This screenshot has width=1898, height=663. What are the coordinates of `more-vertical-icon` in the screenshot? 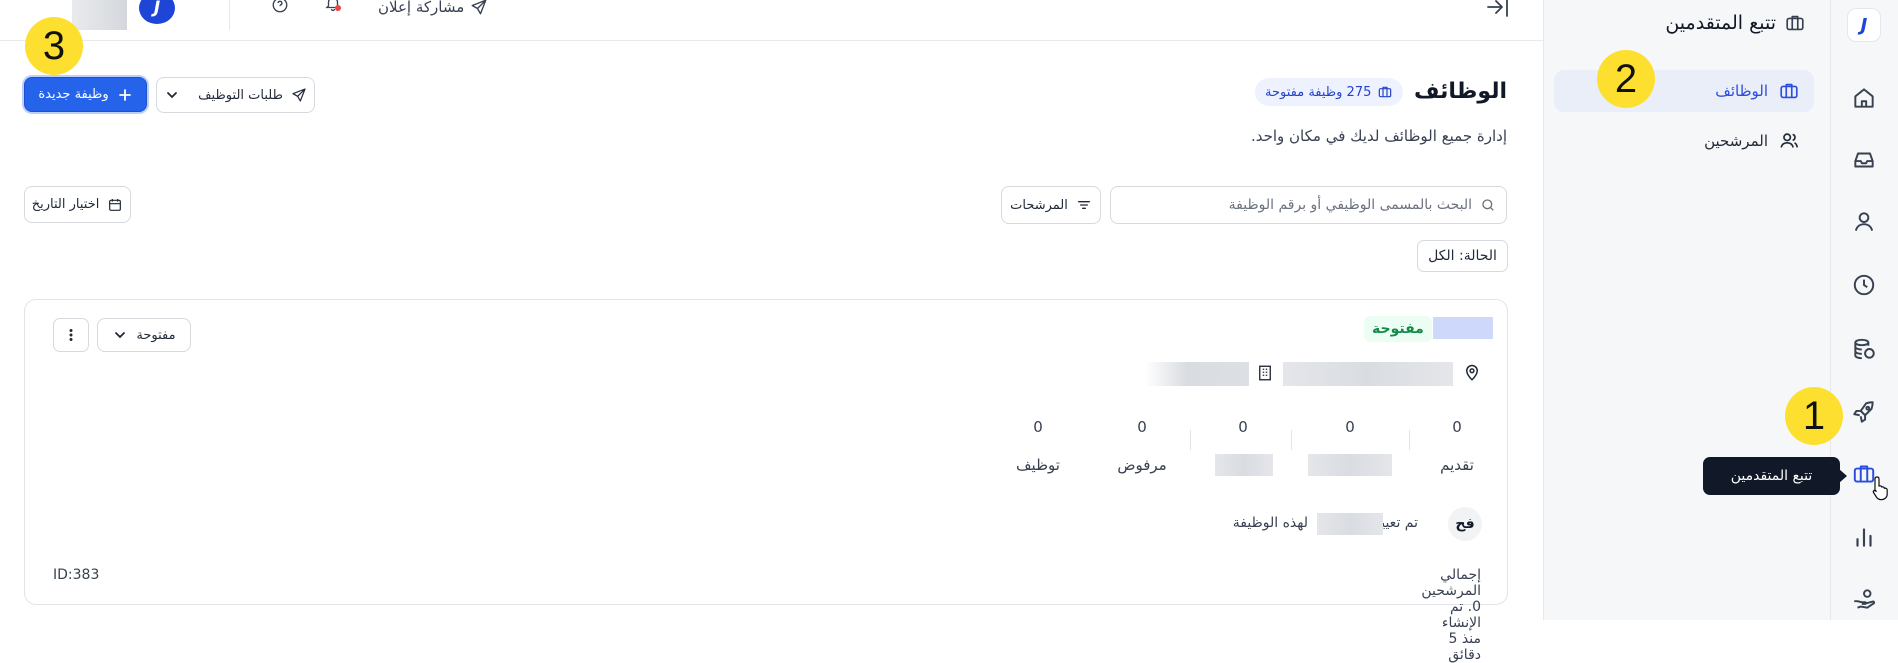 It's located at (71, 335).